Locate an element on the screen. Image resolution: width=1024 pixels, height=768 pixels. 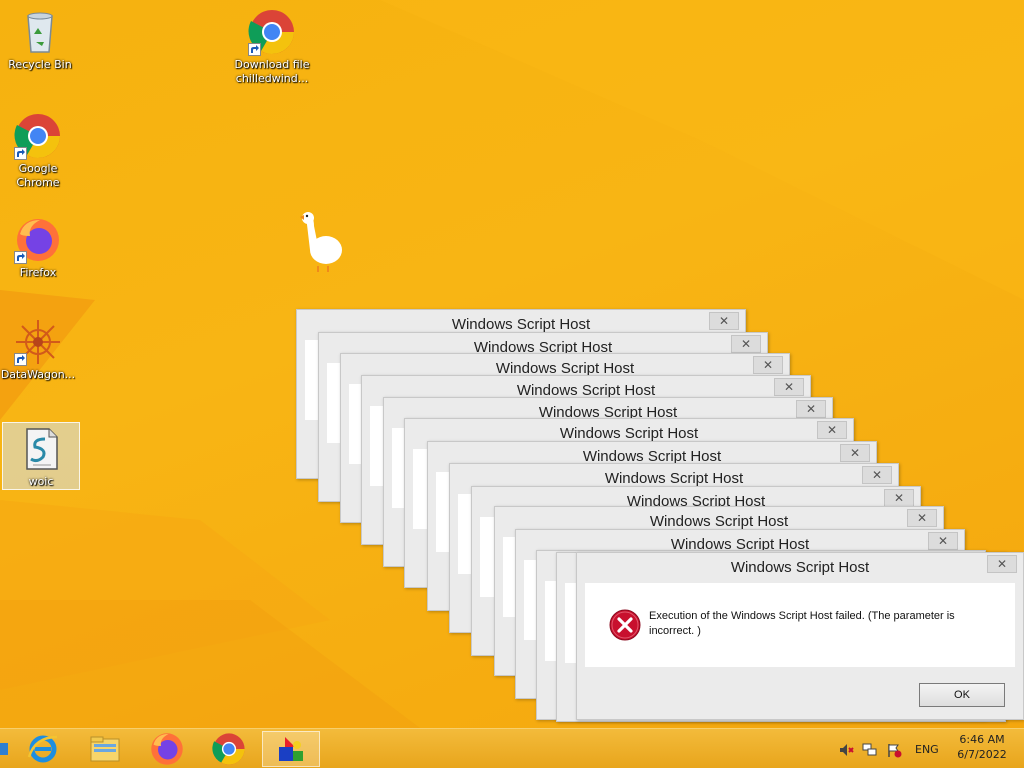
datawagon-icon is located at coordinates (38, 342).